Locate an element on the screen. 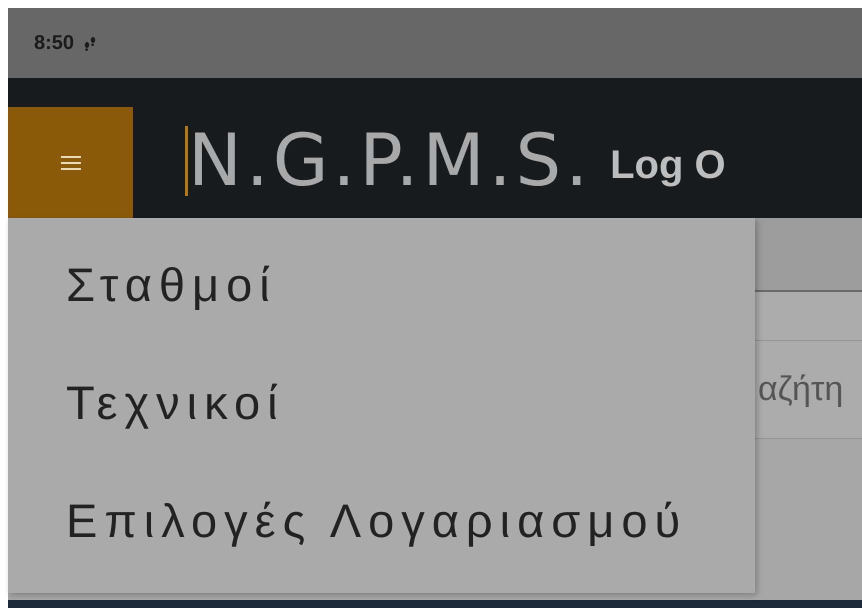 This screenshot has height=608, width=862. clock-time: 8:50 is located at coordinates (54, 43).